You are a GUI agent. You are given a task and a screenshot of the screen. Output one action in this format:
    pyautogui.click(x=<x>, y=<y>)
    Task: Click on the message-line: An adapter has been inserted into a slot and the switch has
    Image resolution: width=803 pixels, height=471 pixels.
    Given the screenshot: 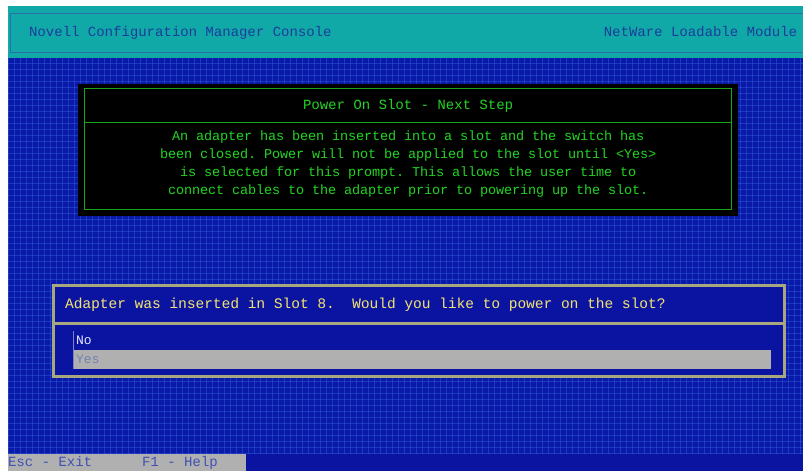 What is the action you would take?
    pyautogui.click(x=408, y=138)
    